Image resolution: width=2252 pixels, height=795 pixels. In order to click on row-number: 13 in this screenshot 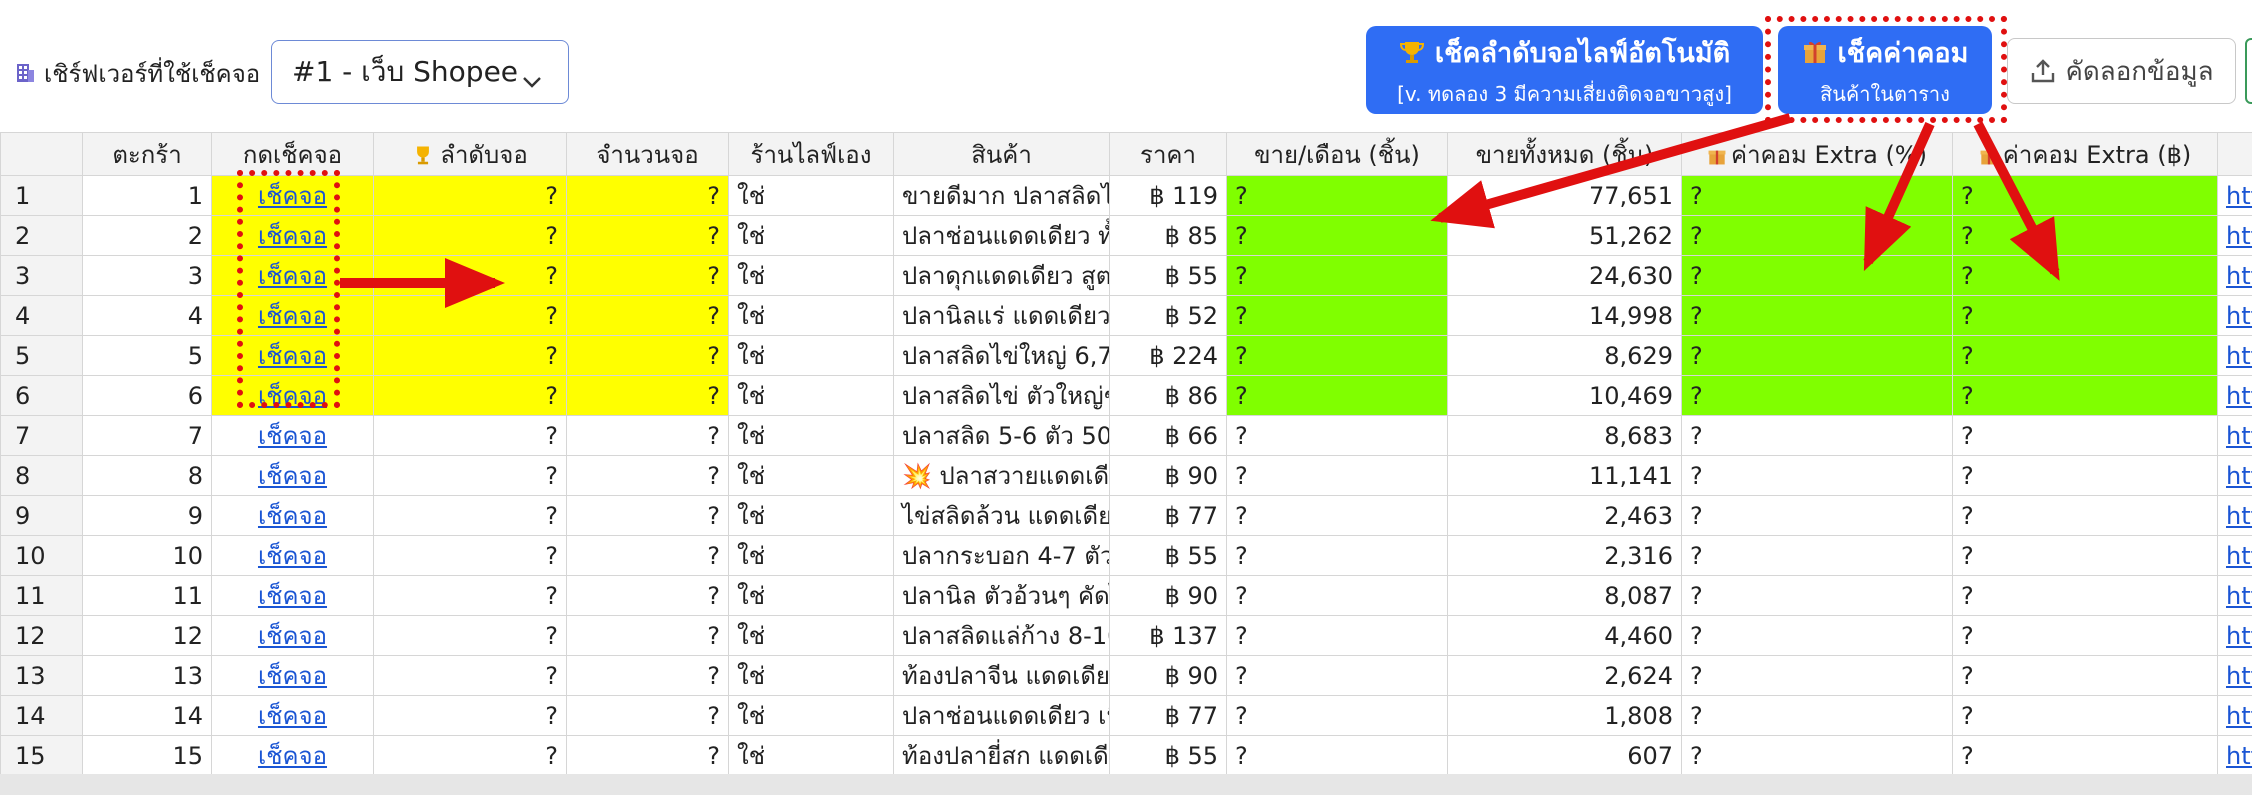, I will do `click(41, 675)`.